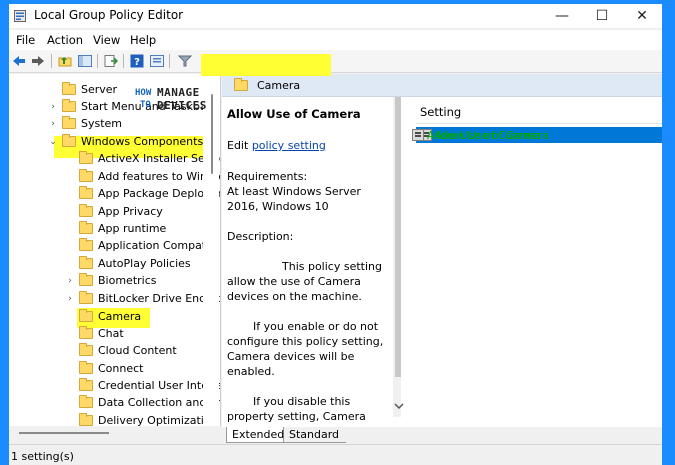  I want to click on window-title: Local Group Policy Editor, so click(109, 15).